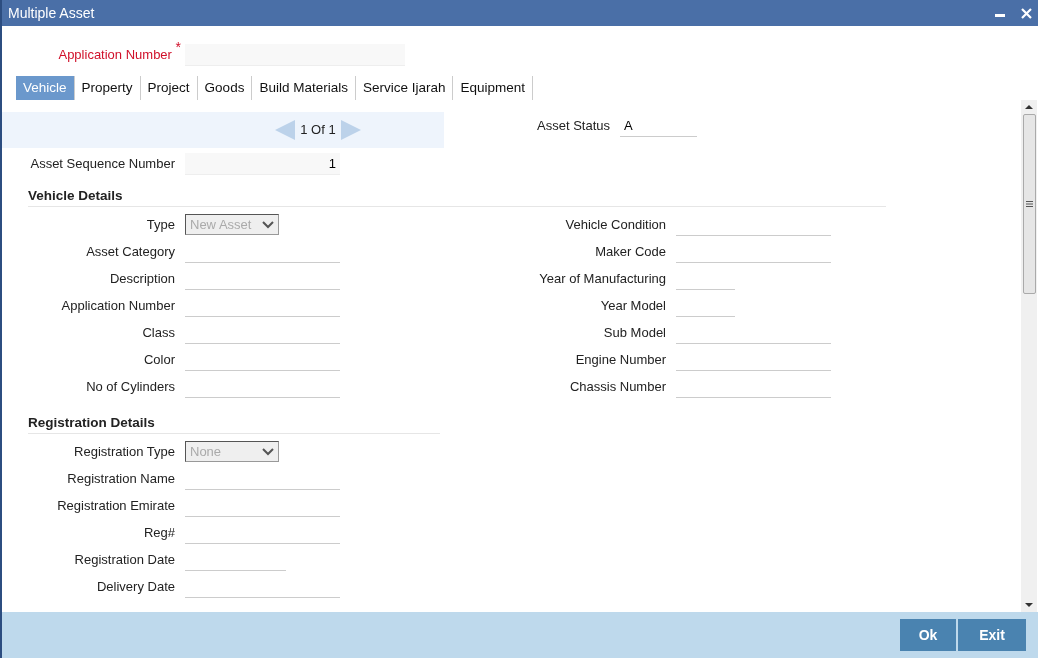 This screenshot has height=658, width=1038. What do you see at coordinates (620, 359) in the screenshot?
I see `field-label: Engine Number` at bounding box center [620, 359].